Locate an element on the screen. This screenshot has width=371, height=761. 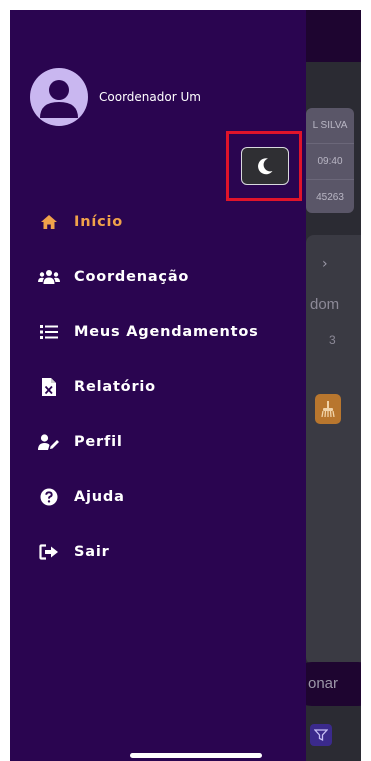
broom-icon is located at coordinates (328, 409).